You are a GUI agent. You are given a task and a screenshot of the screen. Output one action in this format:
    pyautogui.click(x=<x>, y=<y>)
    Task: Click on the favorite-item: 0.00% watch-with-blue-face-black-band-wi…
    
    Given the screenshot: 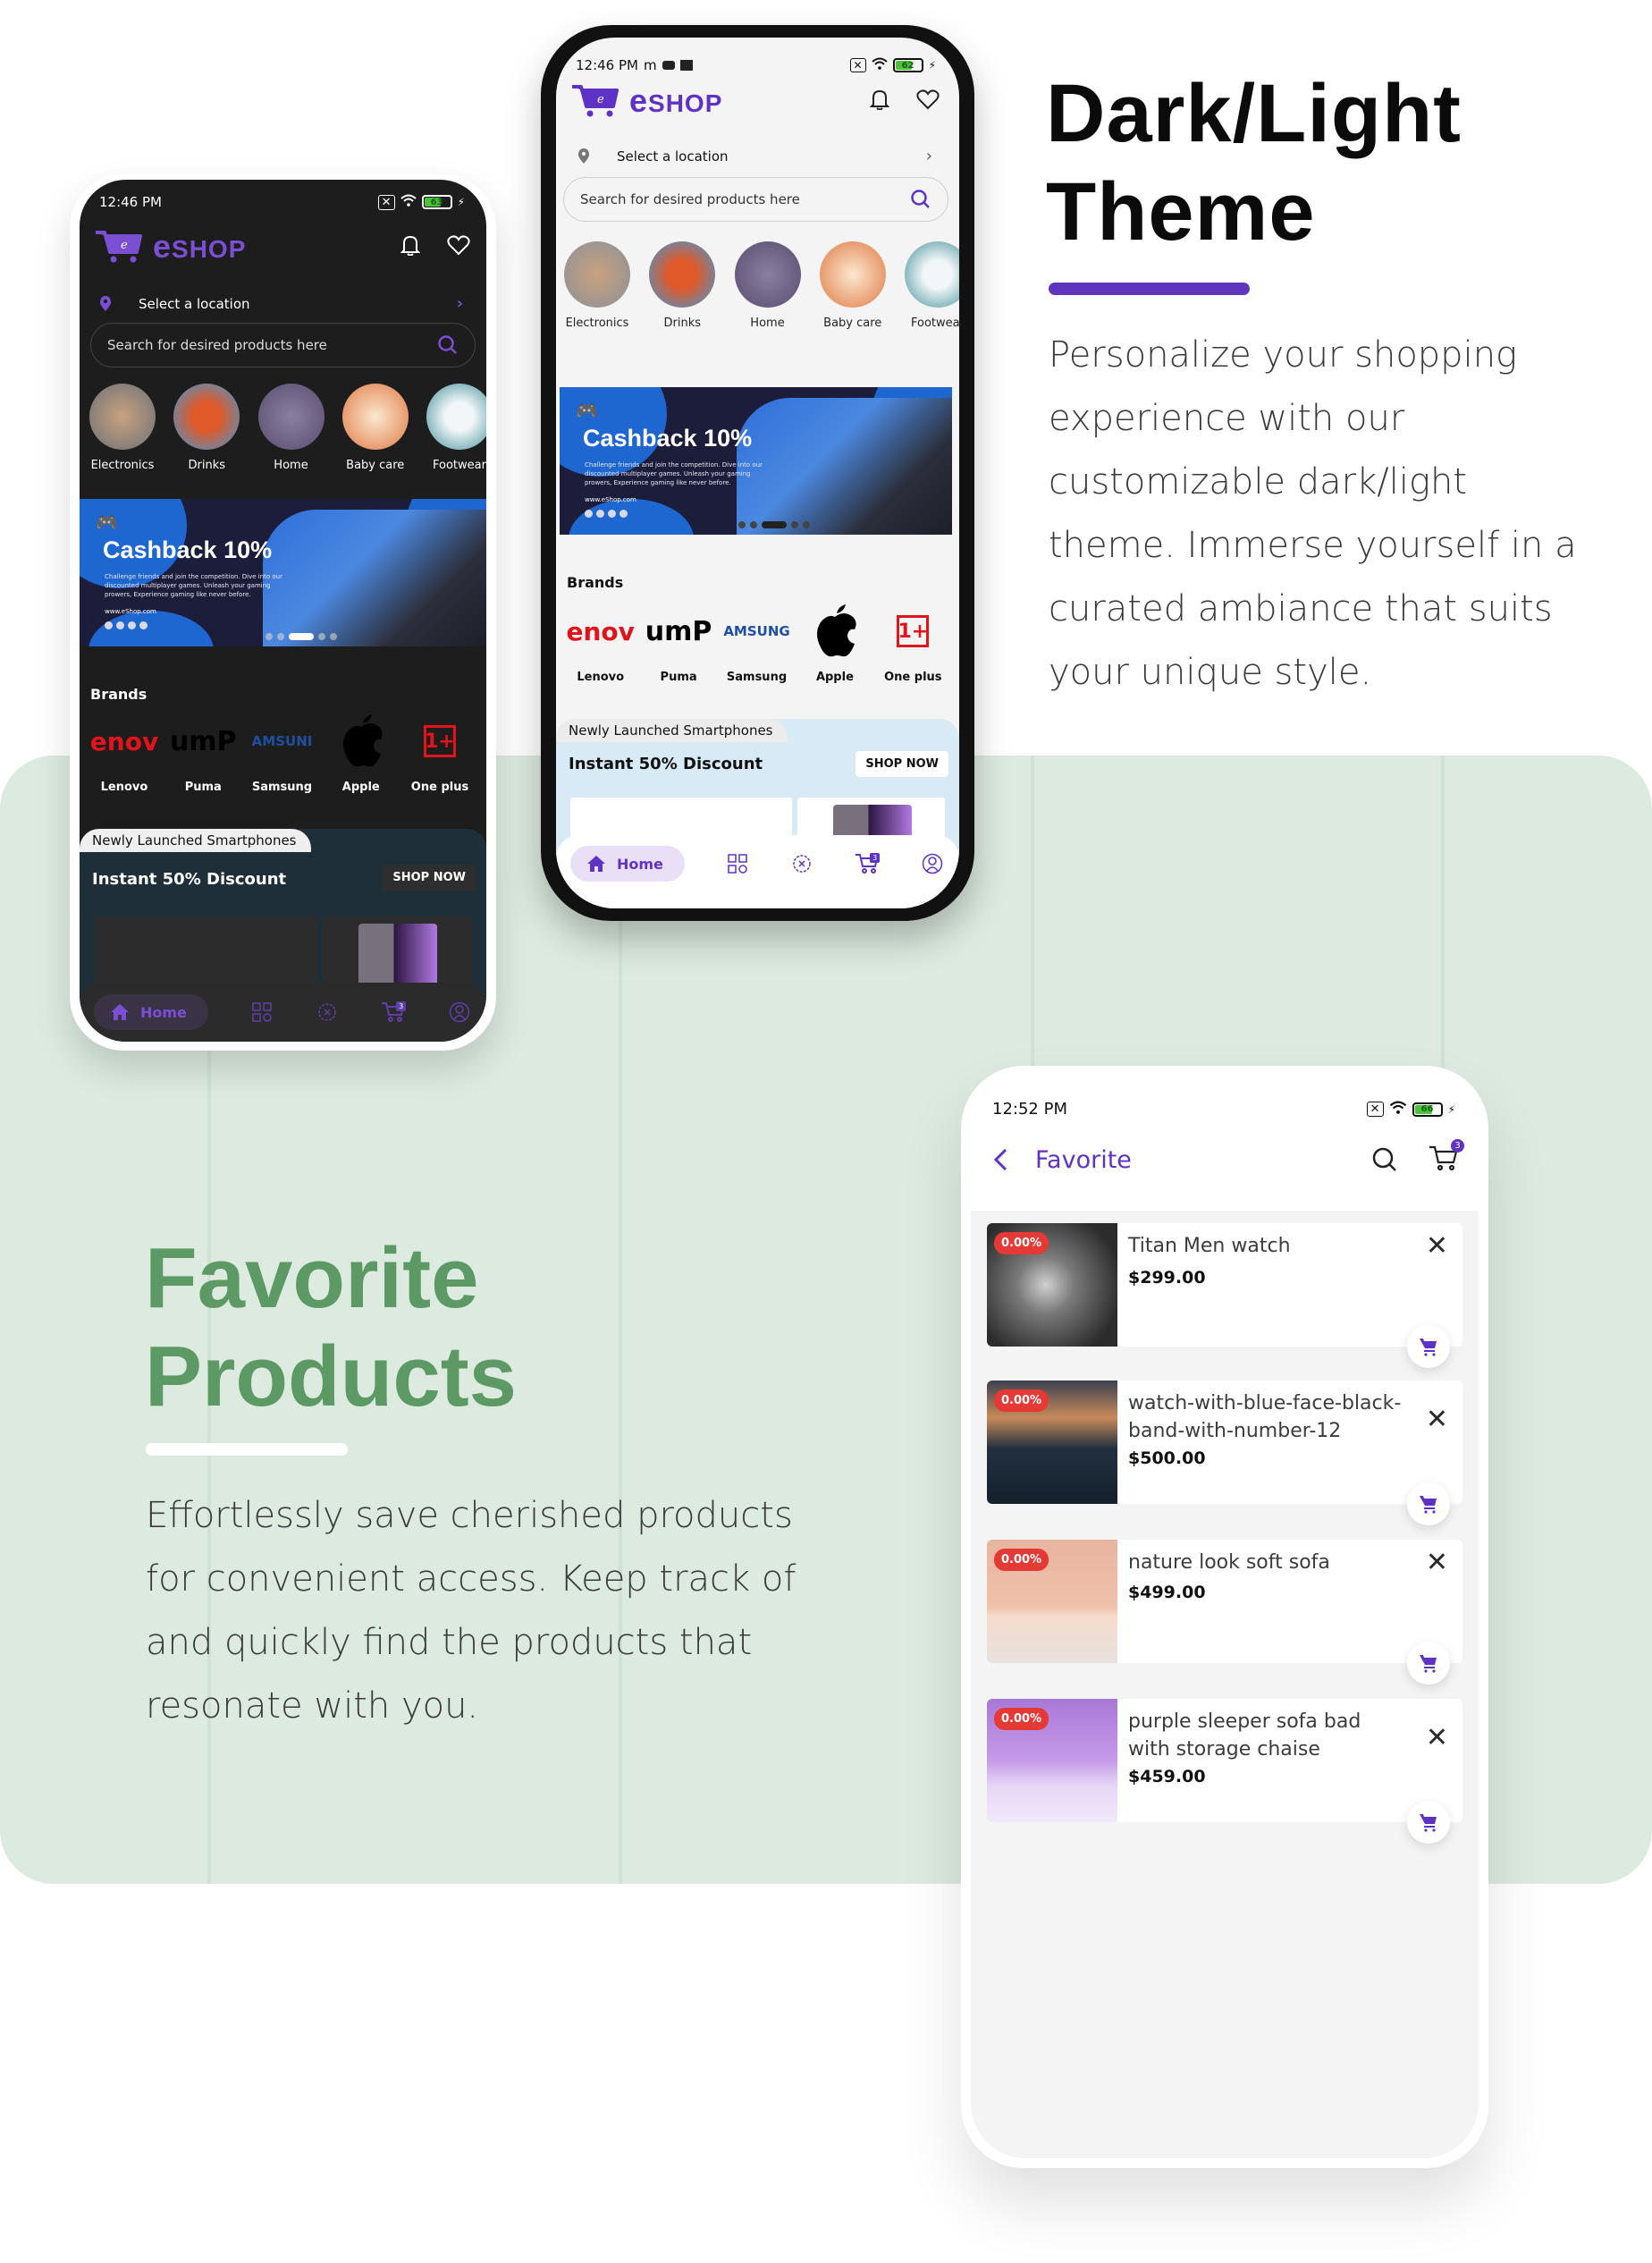 What is the action you would take?
    pyautogui.click(x=1224, y=1453)
    